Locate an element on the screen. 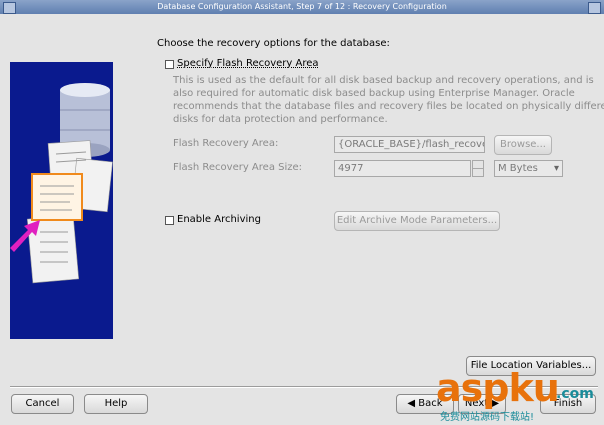  watermark-suffix: .com is located at coordinates (575, 394).